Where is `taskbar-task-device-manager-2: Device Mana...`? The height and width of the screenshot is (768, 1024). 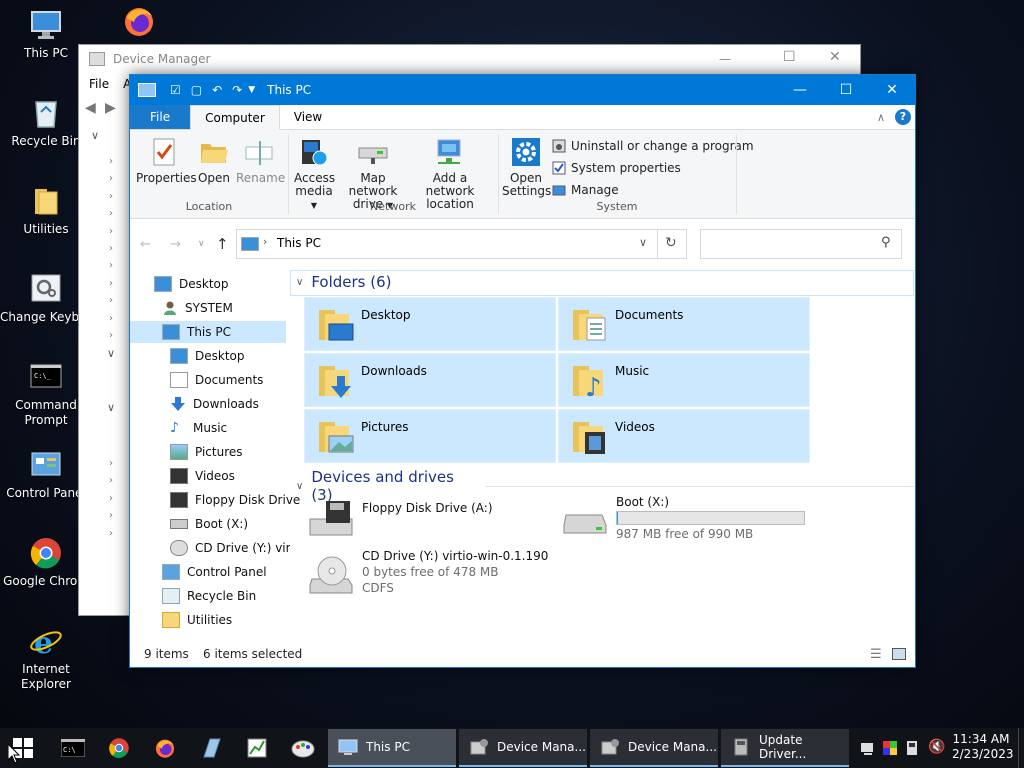 taskbar-task-device-manager-2: Device Mana... is located at coordinates (654, 748).